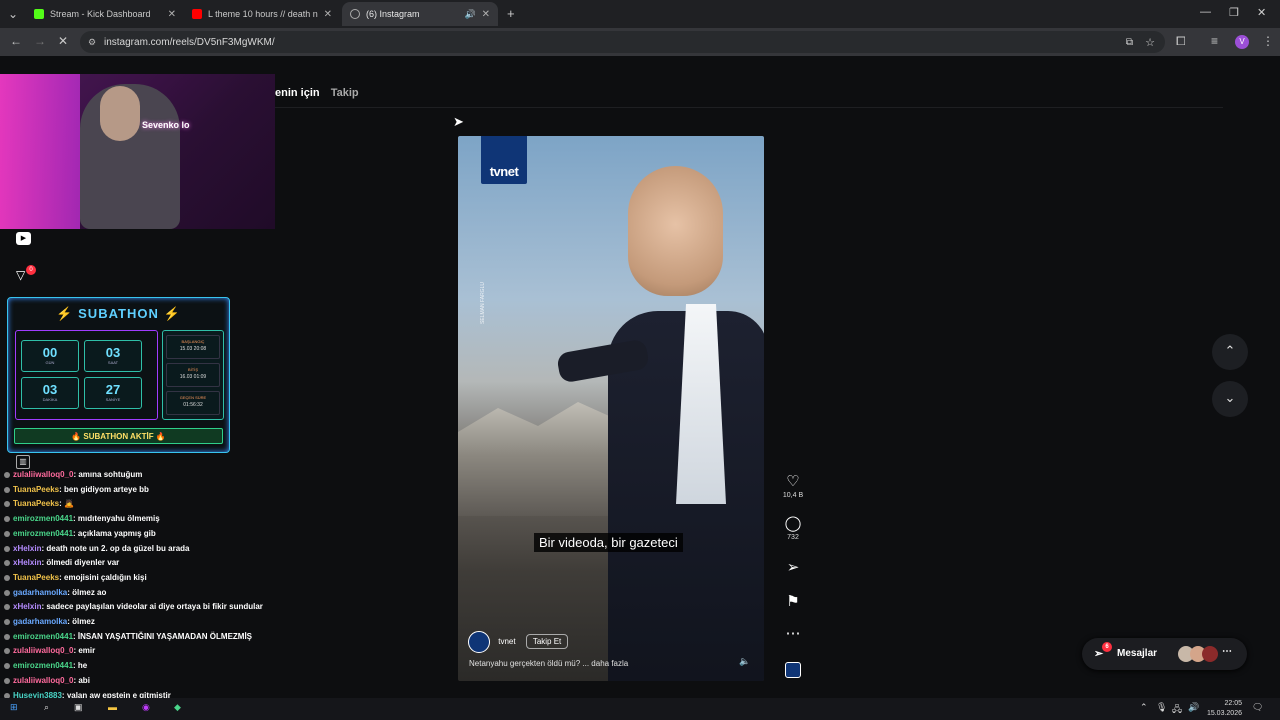 The height and width of the screenshot is (720, 1280). What do you see at coordinates (40, 41) in the screenshot?
I see `forward-button: →` at bounding box center [40, 41].